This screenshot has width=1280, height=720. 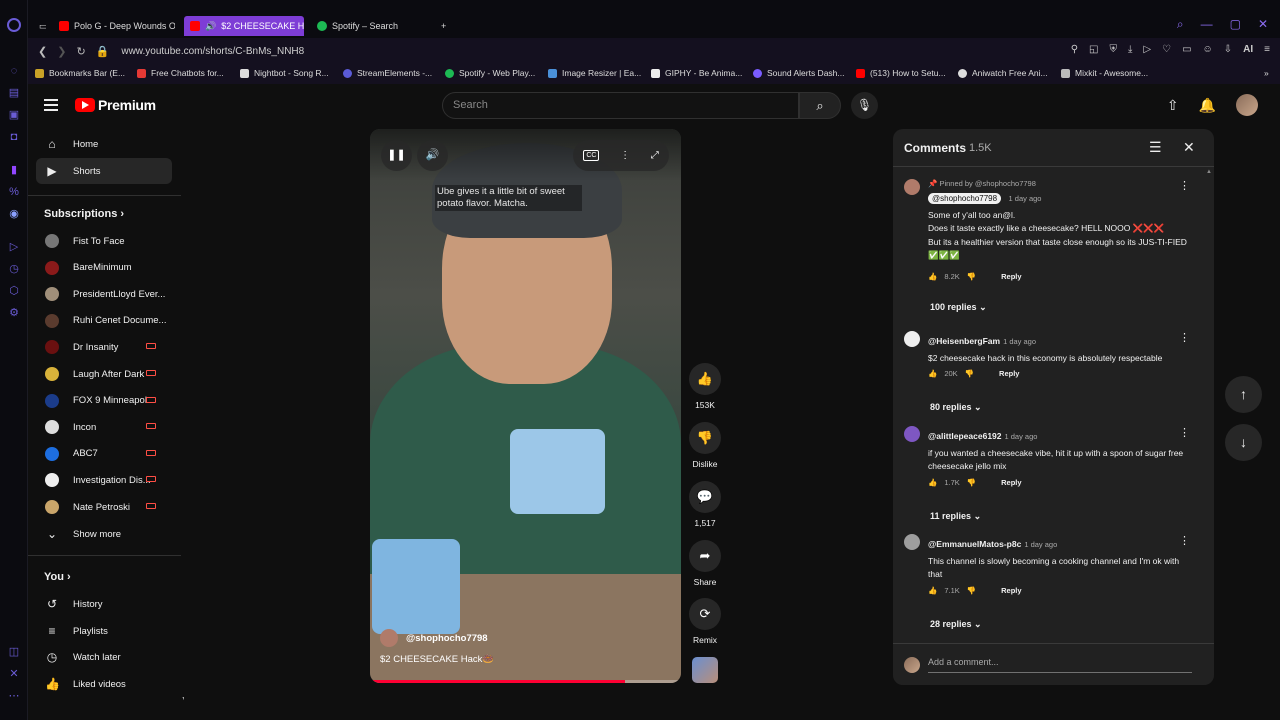 What do you see at coordinates (705, 386) in the screenshot?
I see `like-button: 👍 153K` at bounding box center [705, 386].